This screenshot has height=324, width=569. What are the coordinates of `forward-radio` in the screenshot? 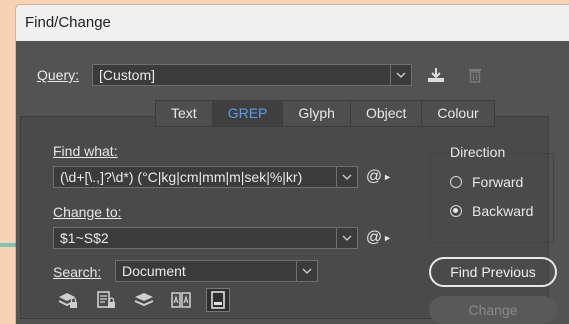 It's located at (456, 182).